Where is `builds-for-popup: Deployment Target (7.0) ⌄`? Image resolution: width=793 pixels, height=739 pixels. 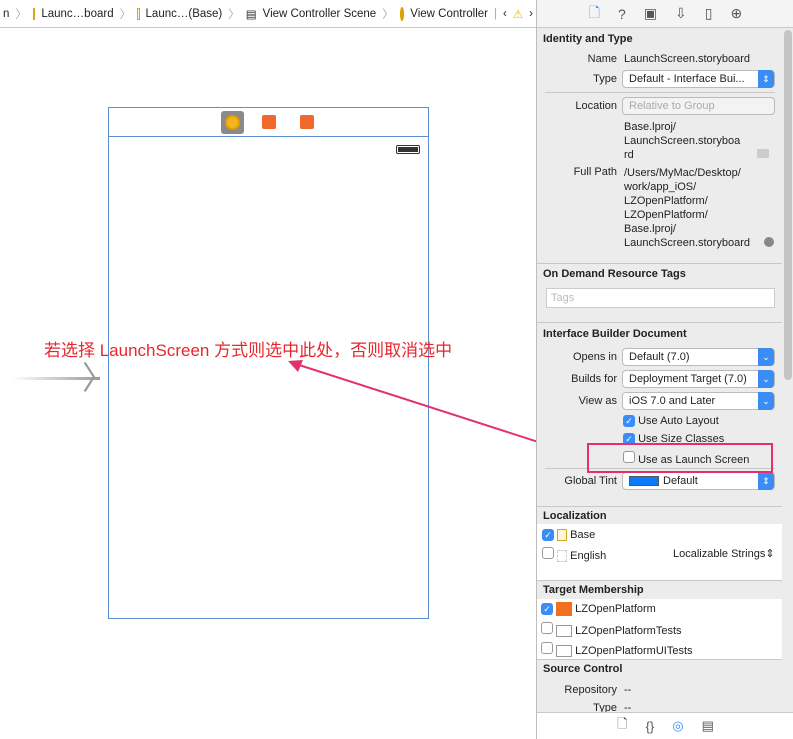 builds-for-popup: Deployment Target (7.0) ⌄ is located at coordinates (698, 379).